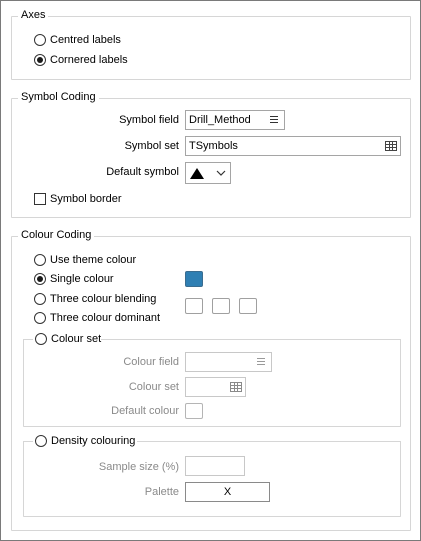 Image resolution: width=421 pixels, height=541 pixels. Describe the element at coordinates (145, 411) in the screenshot. I see `default-colour-label: Default colour` at that location.